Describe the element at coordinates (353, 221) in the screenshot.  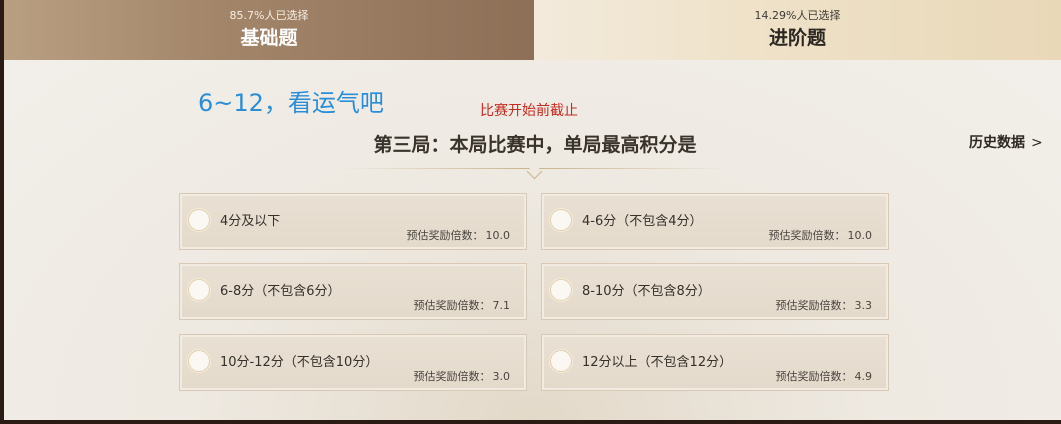
I see `option-card: 4分及以下 预估奖励倍数： 10.0` at that location.